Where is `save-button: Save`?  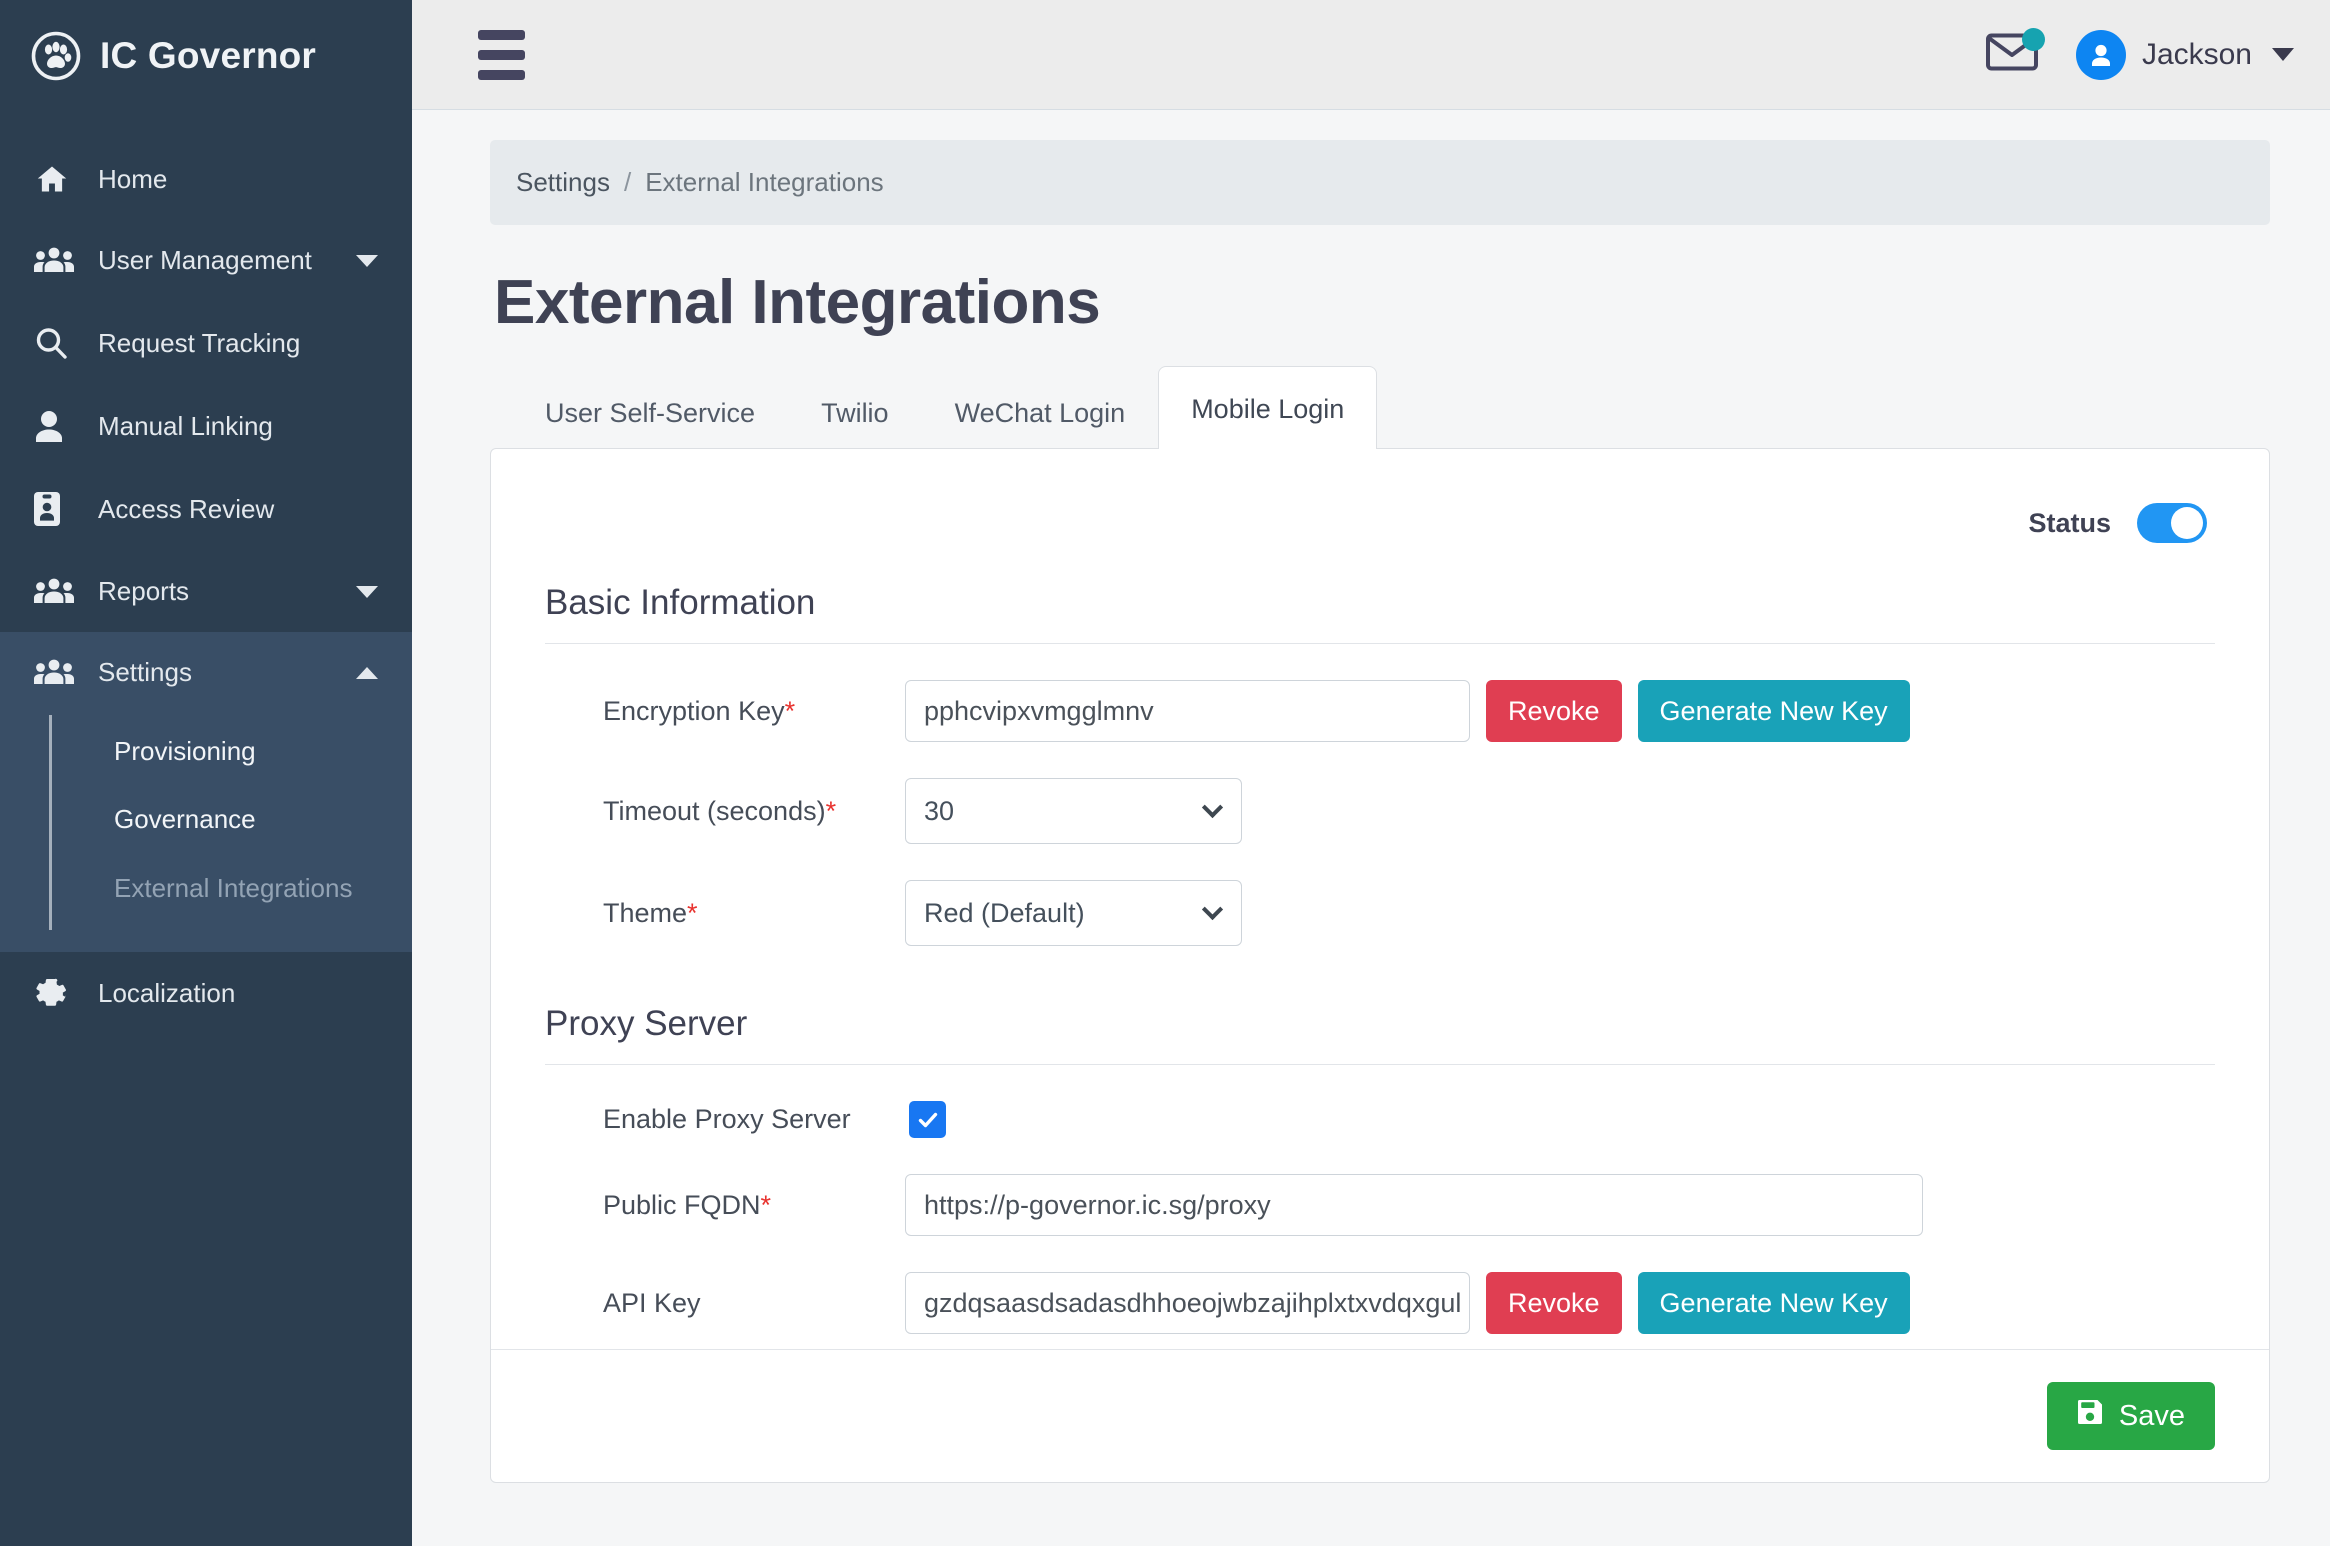 save-button: Save is located at coordinates (2130, 1416).